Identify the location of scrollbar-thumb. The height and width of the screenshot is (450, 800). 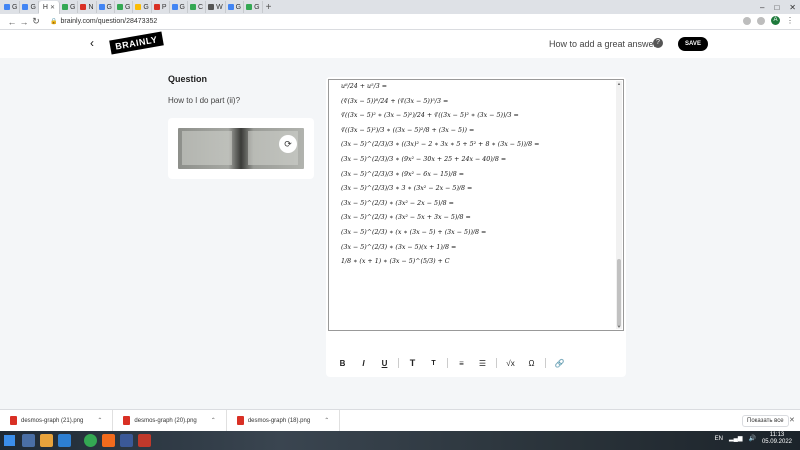
(619, 293).